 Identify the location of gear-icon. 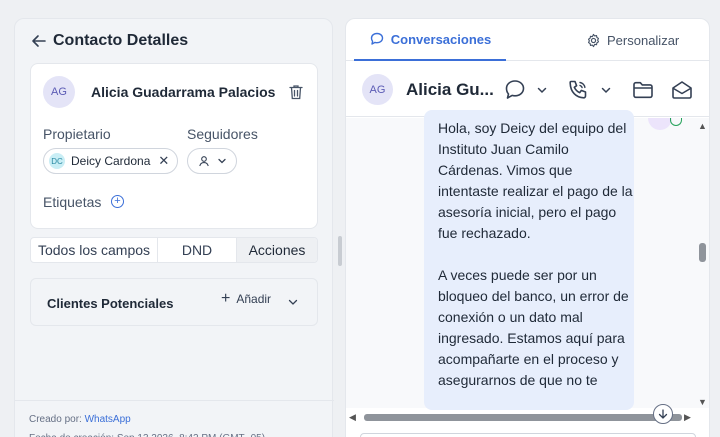
(593, 40).